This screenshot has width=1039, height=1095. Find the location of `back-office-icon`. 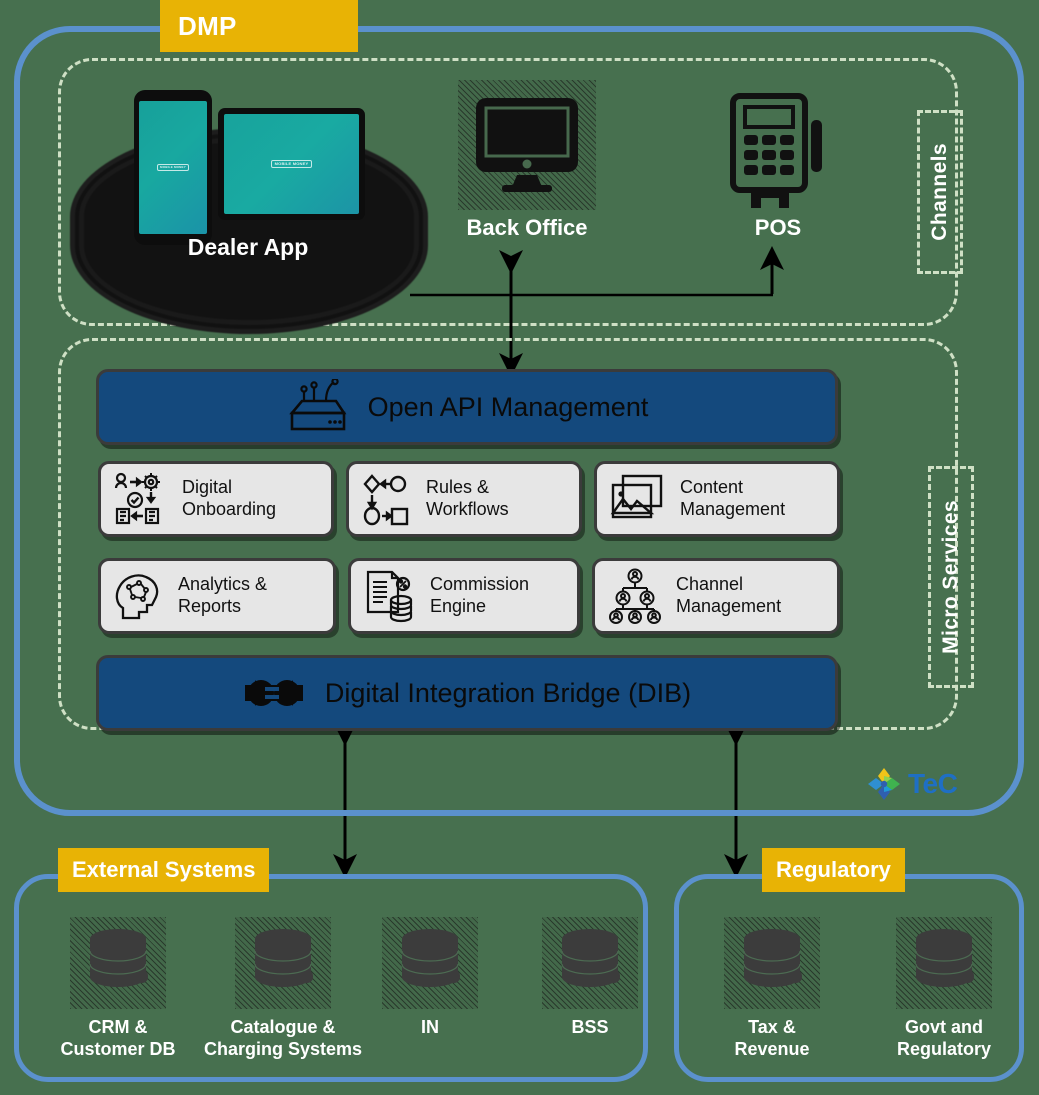

back-office-icon is located at coordinates (527, 145).